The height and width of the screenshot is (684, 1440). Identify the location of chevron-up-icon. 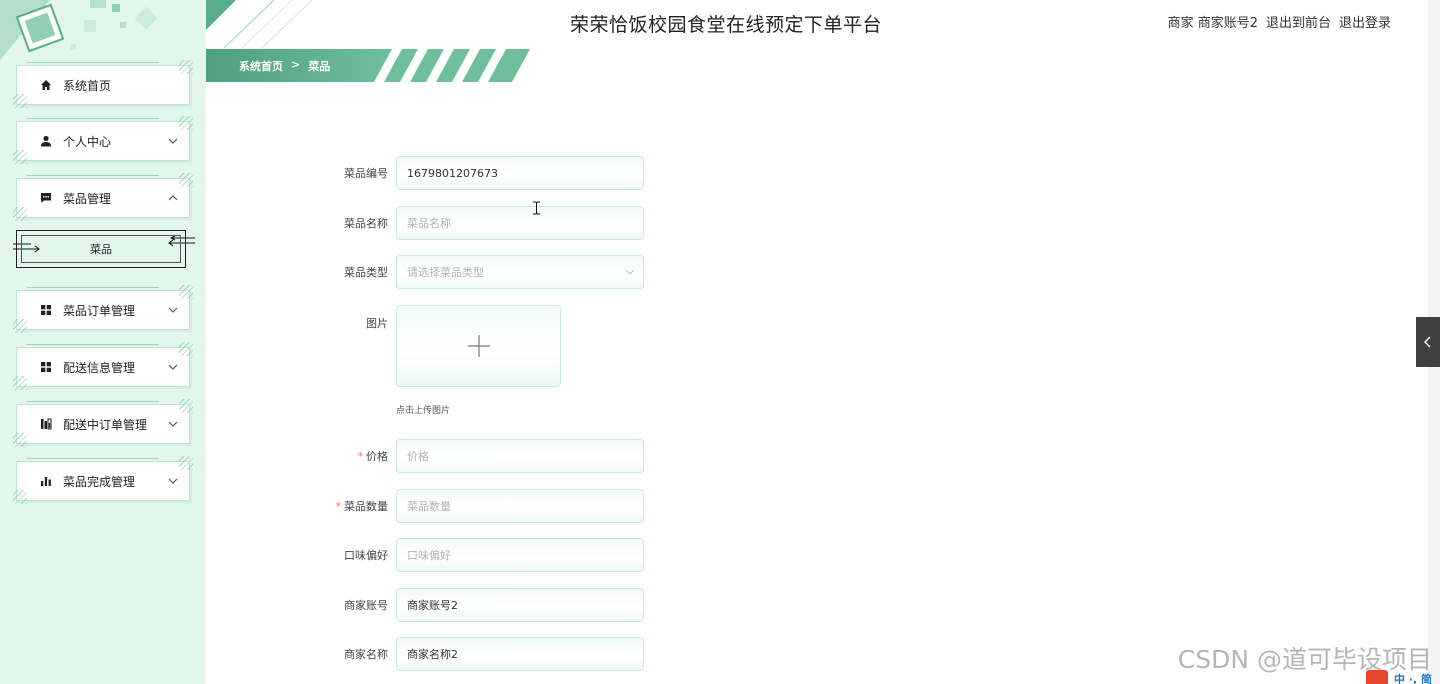
(173, 198).